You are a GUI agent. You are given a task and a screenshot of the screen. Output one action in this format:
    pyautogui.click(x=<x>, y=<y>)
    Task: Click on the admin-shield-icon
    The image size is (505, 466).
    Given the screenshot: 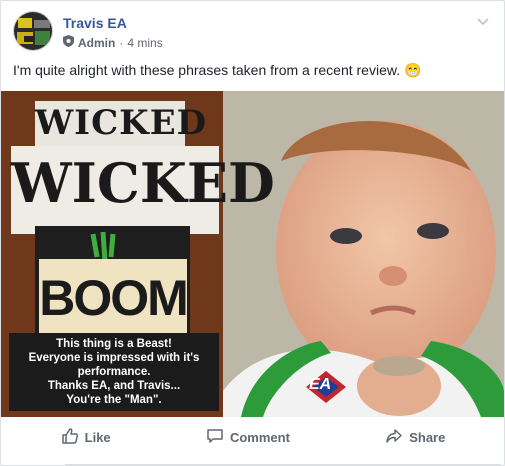 What is the action you would take?
    pyautogui.click(x=68, y=42)
    